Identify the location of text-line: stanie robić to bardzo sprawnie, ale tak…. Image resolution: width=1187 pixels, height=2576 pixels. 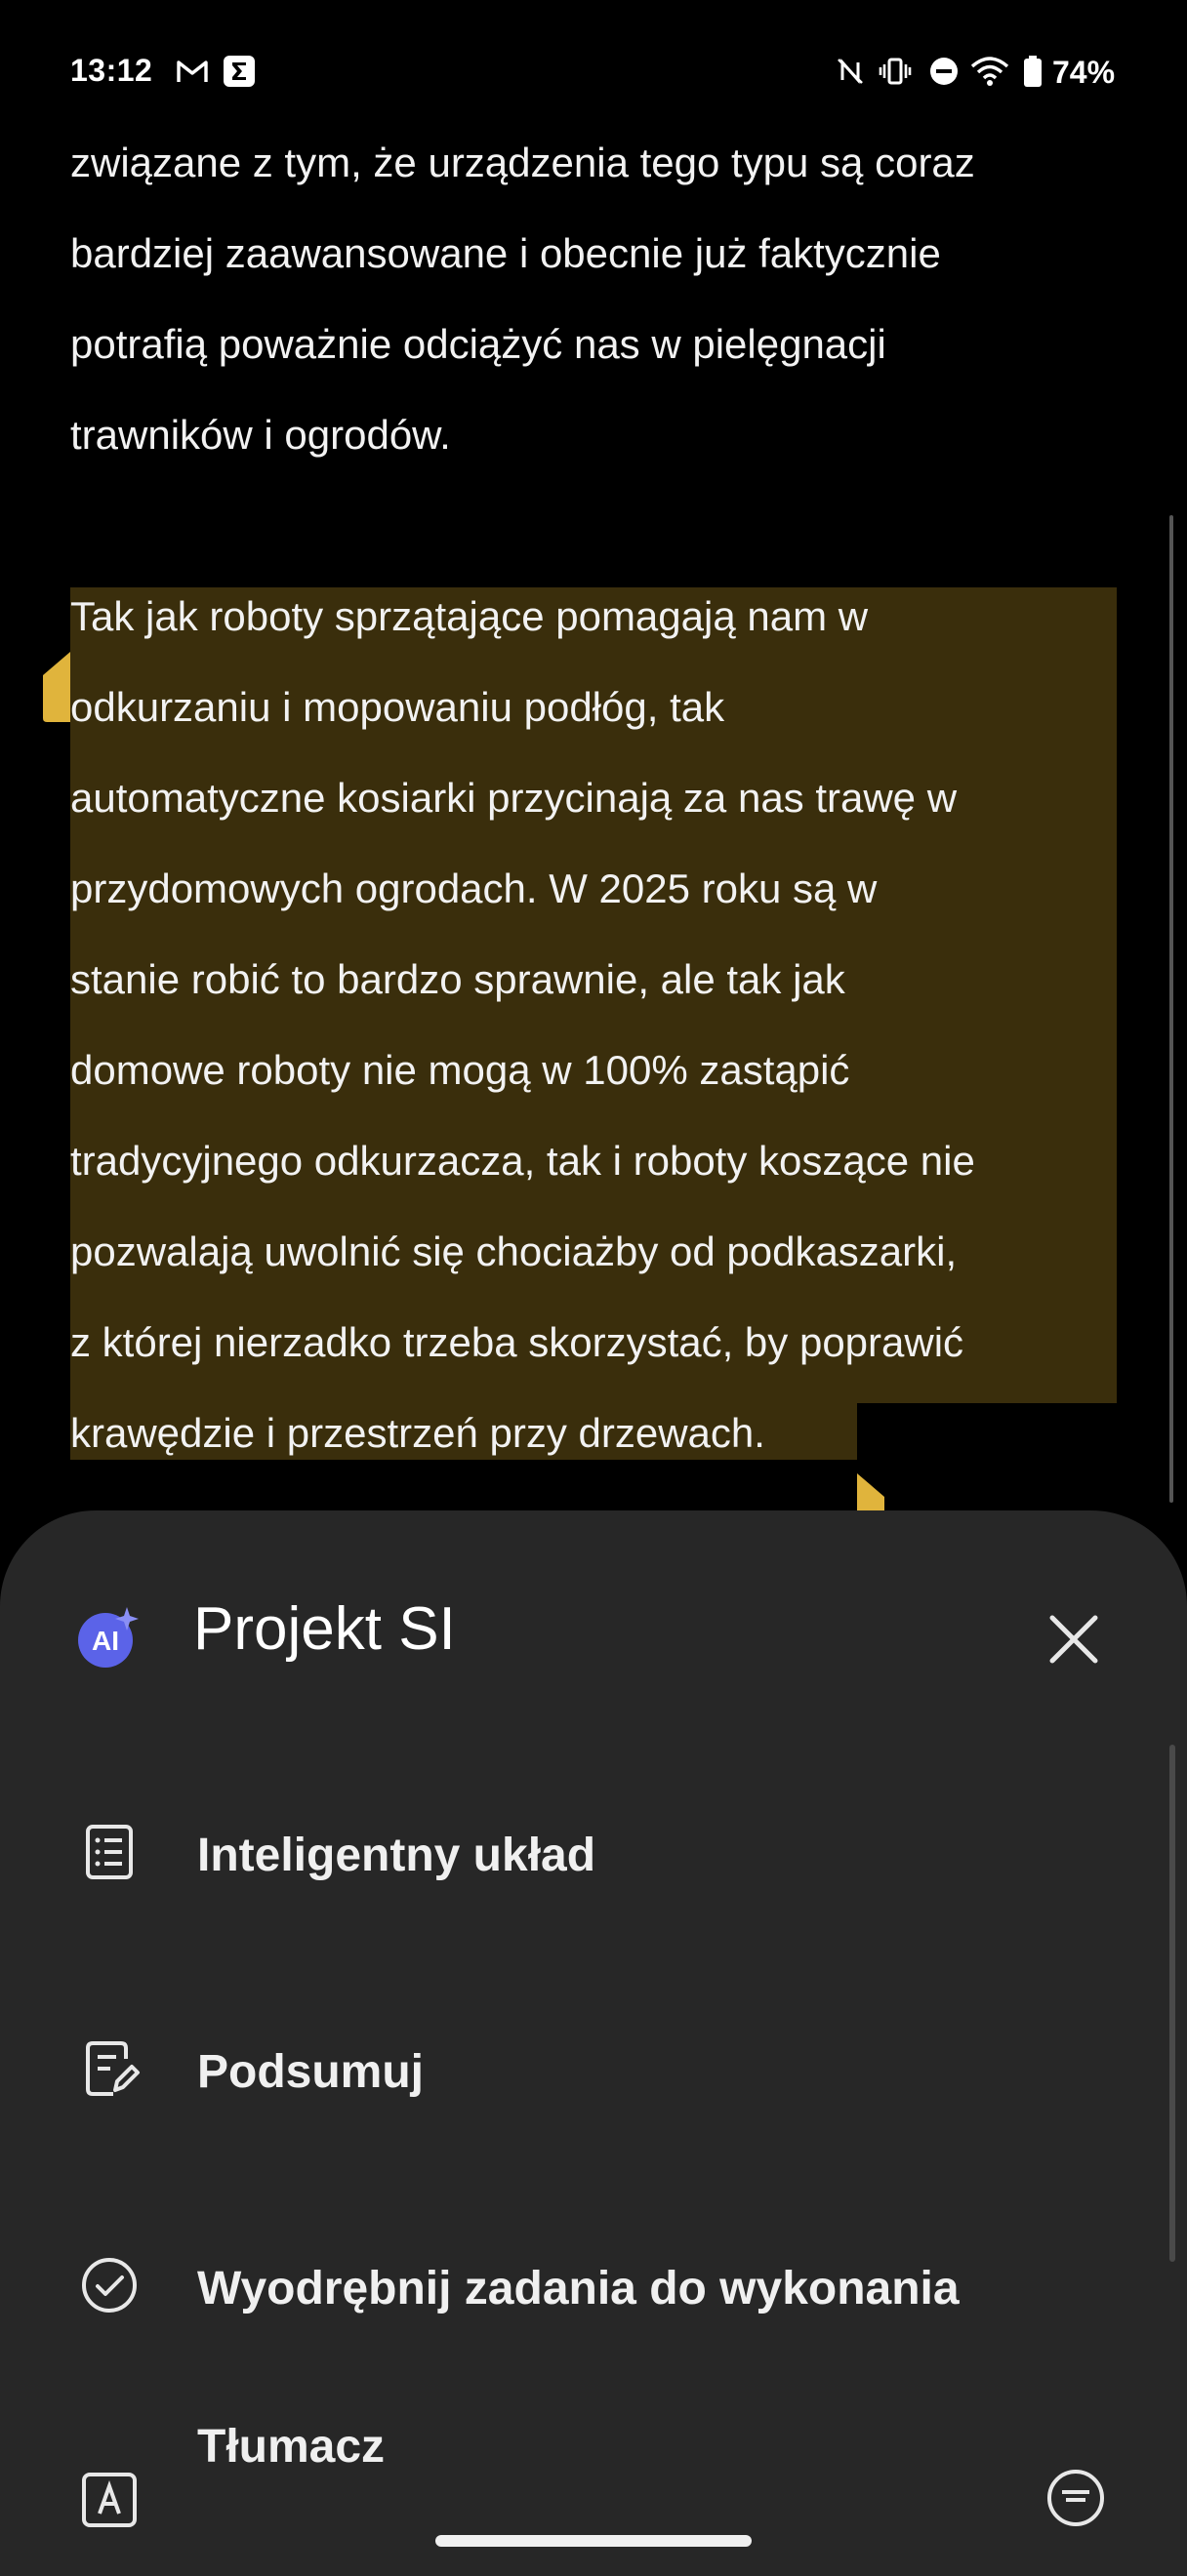
(457, 979).